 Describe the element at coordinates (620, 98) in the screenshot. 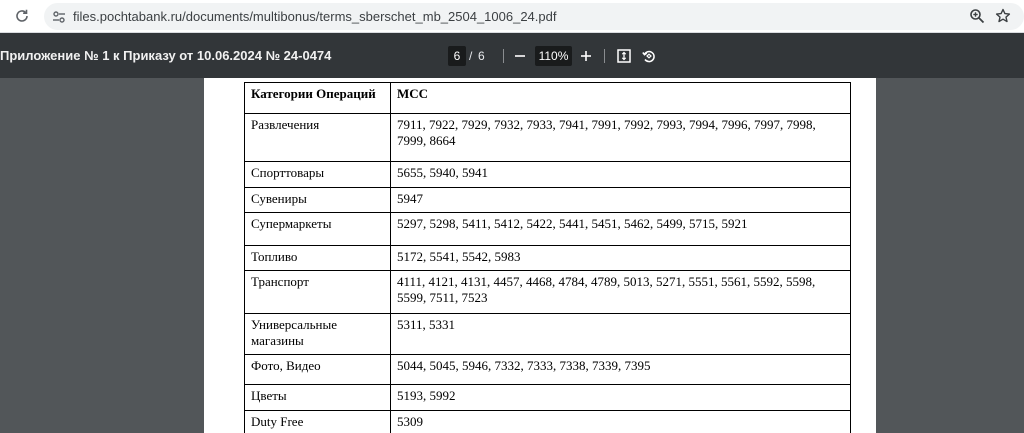

I see `header-mcc: MCC` at that location.